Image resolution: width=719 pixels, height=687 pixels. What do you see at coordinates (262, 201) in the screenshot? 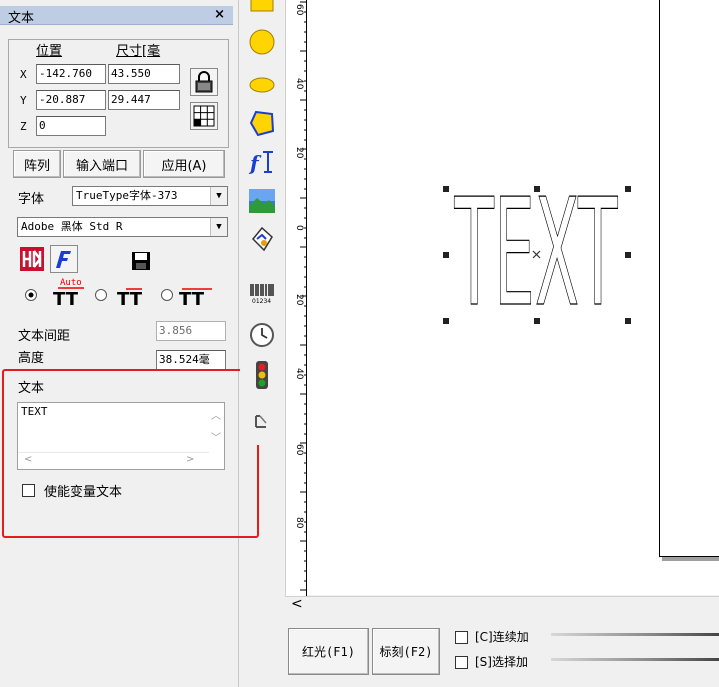
I see `bitmap-tool` at bounding box center [262, 201].